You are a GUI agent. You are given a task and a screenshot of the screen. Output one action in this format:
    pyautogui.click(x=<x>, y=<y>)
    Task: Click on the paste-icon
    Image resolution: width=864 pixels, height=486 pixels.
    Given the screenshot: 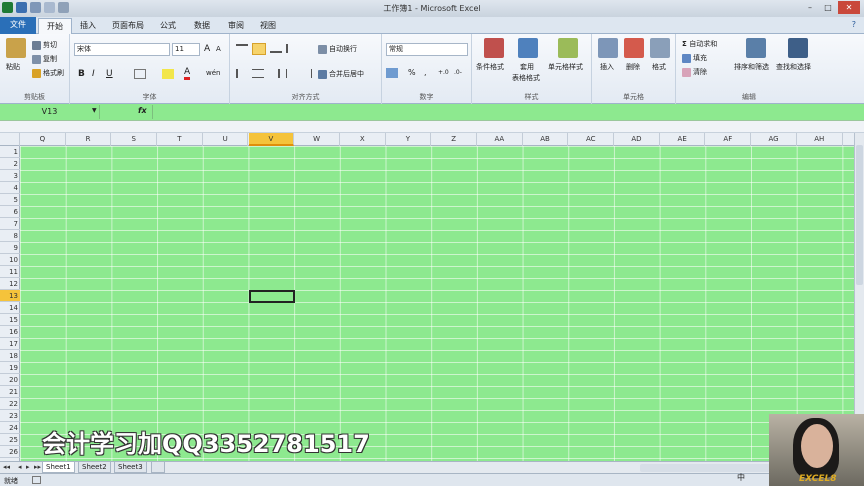 What is the action you would take?
    pyautogui.click(x=16, y=48)
    